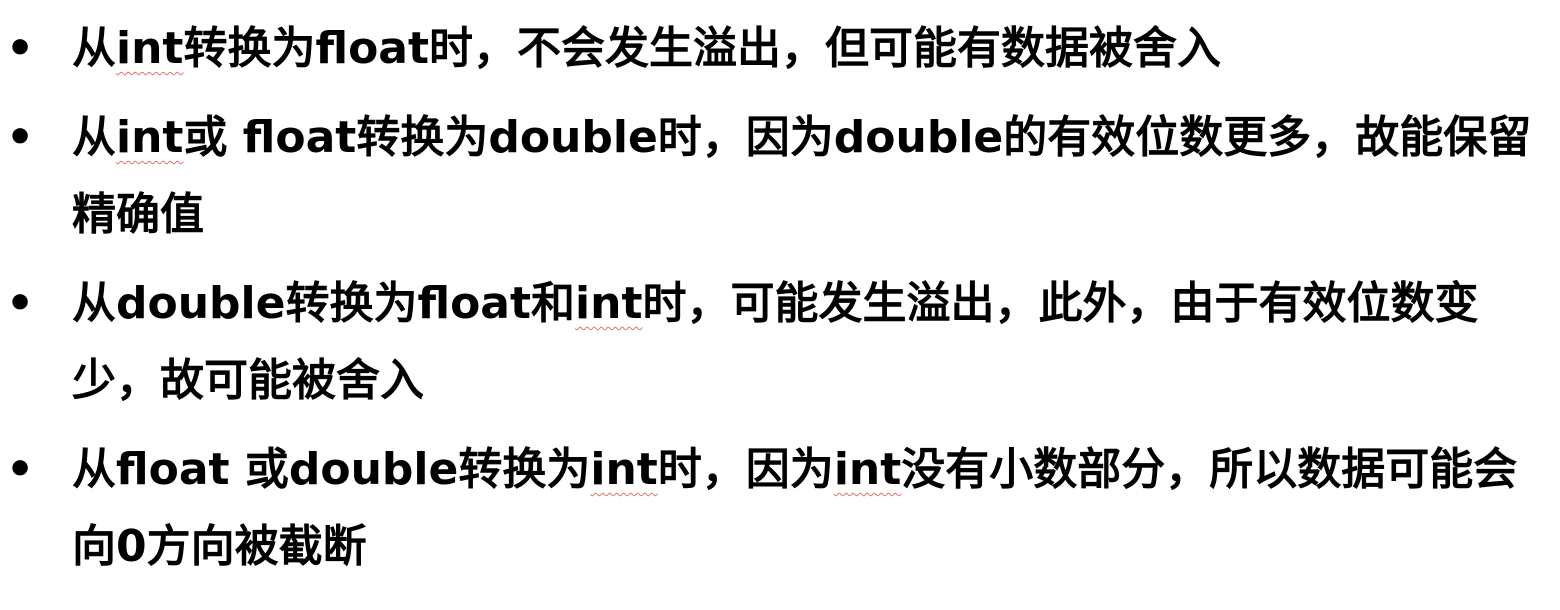  I want to click on text-segment: 从double转换为float和, so click(324, 303).